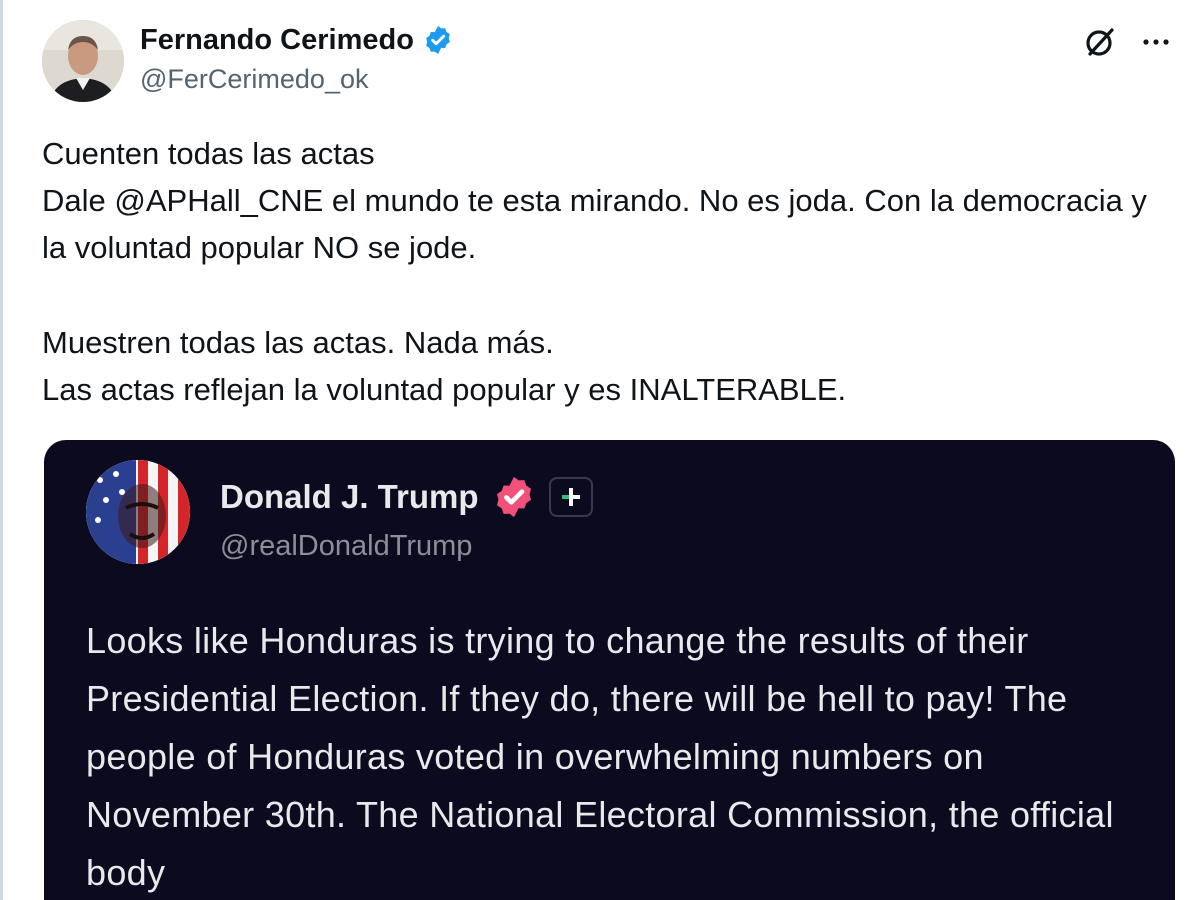 This screenshot has height=900, width=1200. Describe the element at coordinates (298, 342) in the screenshot. I see `tweet-line: Muestren todas las actas. Nada más.` at that location.